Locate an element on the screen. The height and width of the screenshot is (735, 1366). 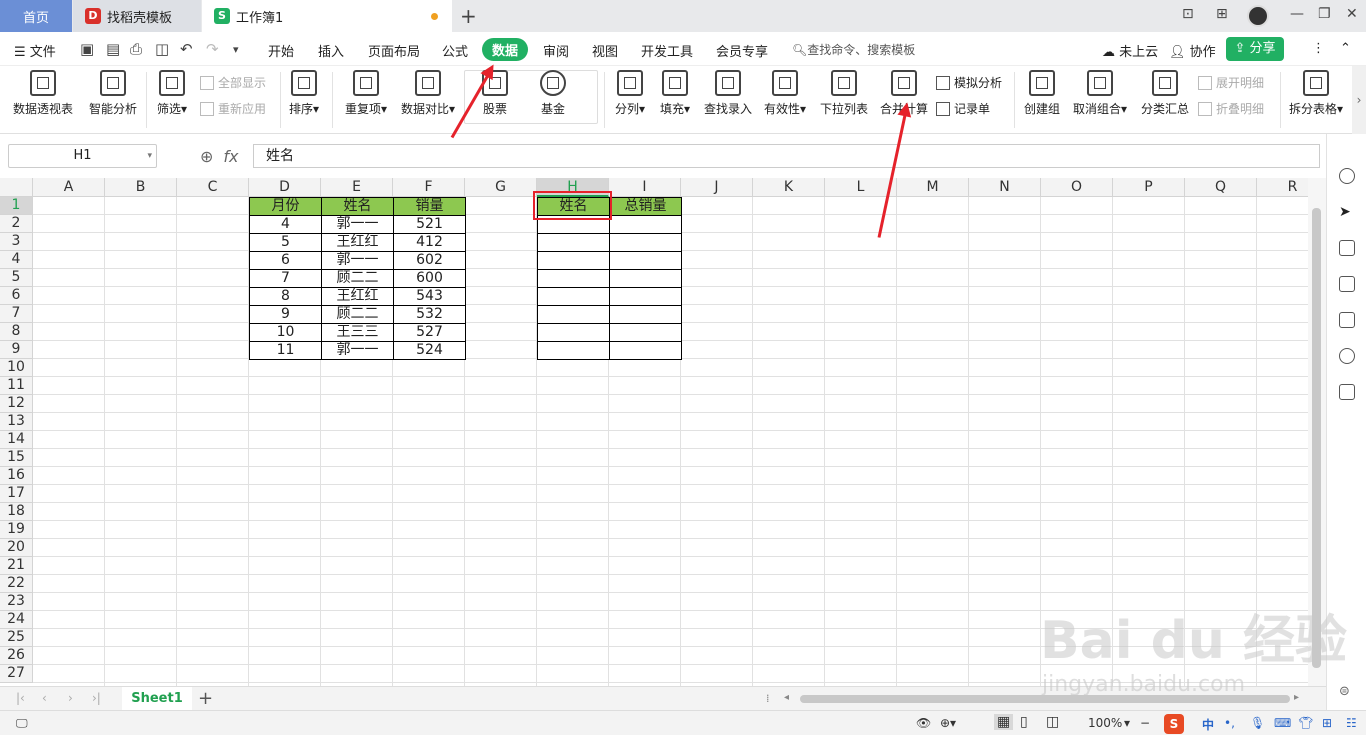
next-sheet-icon: › is located at coordinates (70, 698).